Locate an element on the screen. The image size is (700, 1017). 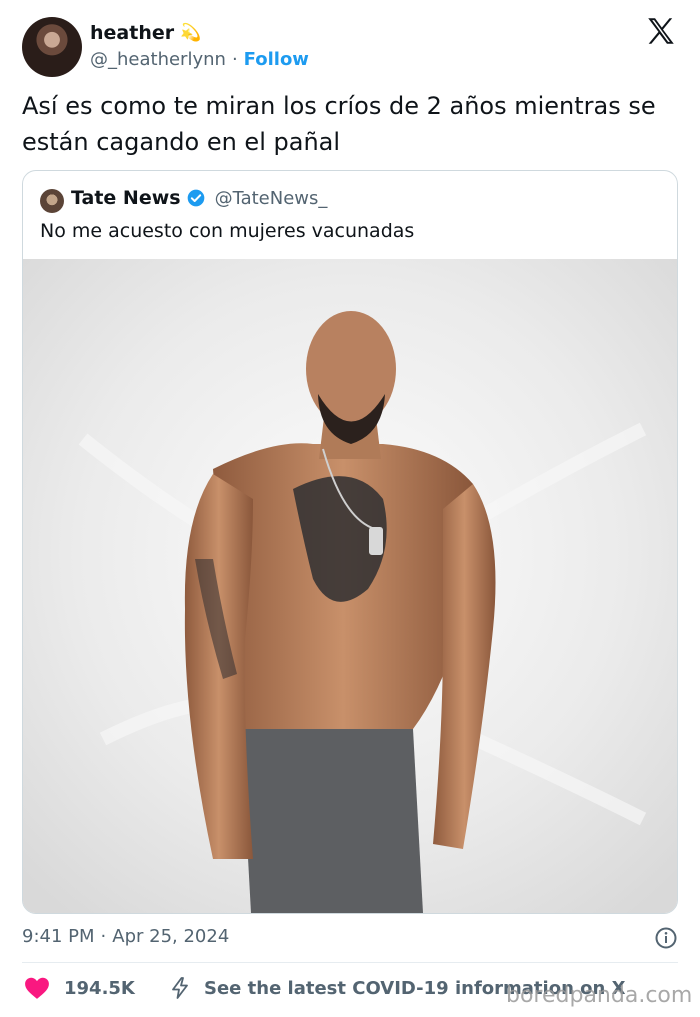
info-icon is located at coordinates (666, 938).